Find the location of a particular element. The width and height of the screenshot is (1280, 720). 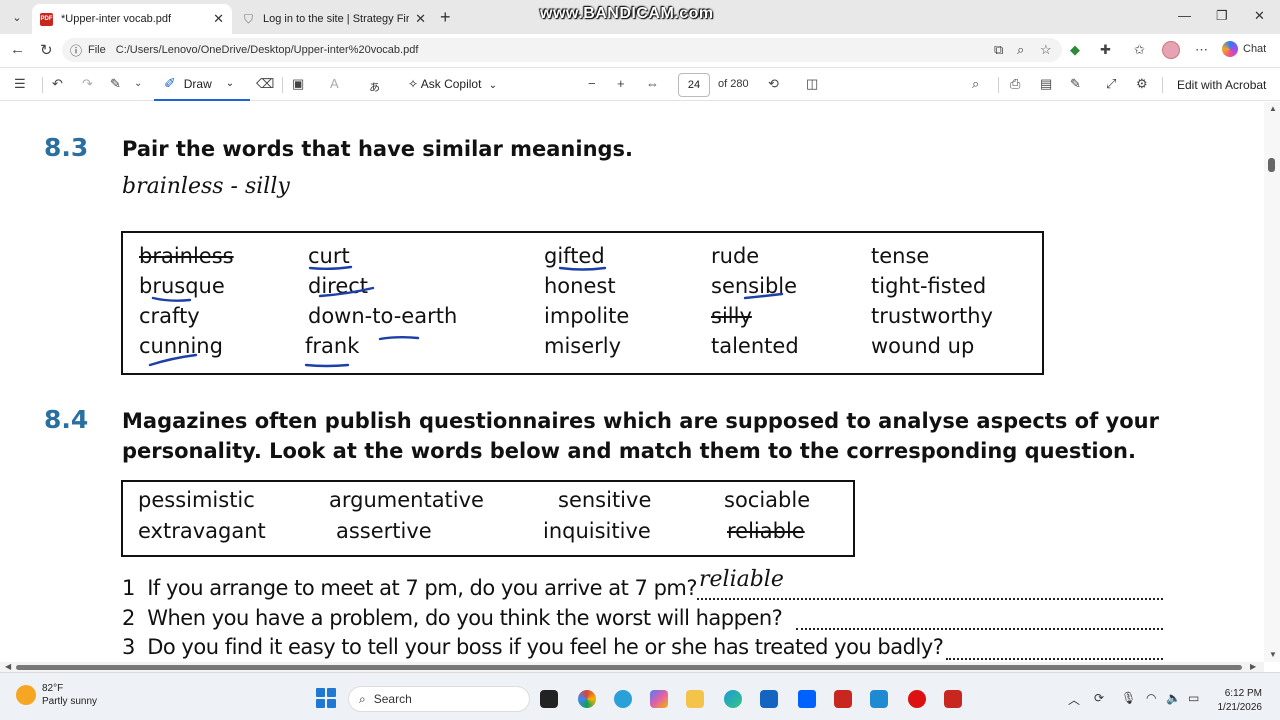

clock-time: 6:12 PM is located at coordinates (1243, 693).